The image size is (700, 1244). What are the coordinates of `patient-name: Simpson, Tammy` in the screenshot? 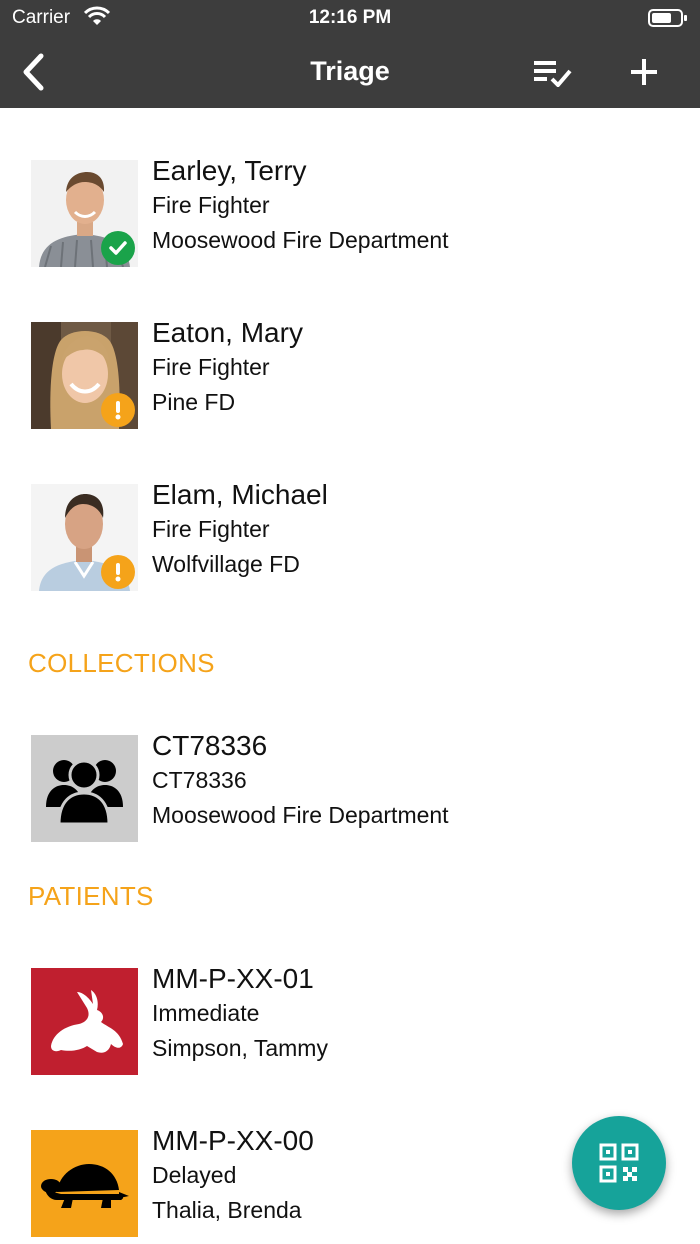 It's located at (240, 1048).